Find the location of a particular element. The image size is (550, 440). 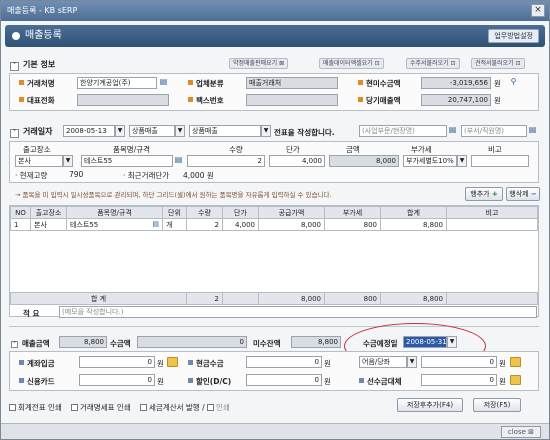

table-row: 1 본사 테스트55 ▤ 개 2 4,000 8,000 800 8,800 is located at coordinates (274, 224).